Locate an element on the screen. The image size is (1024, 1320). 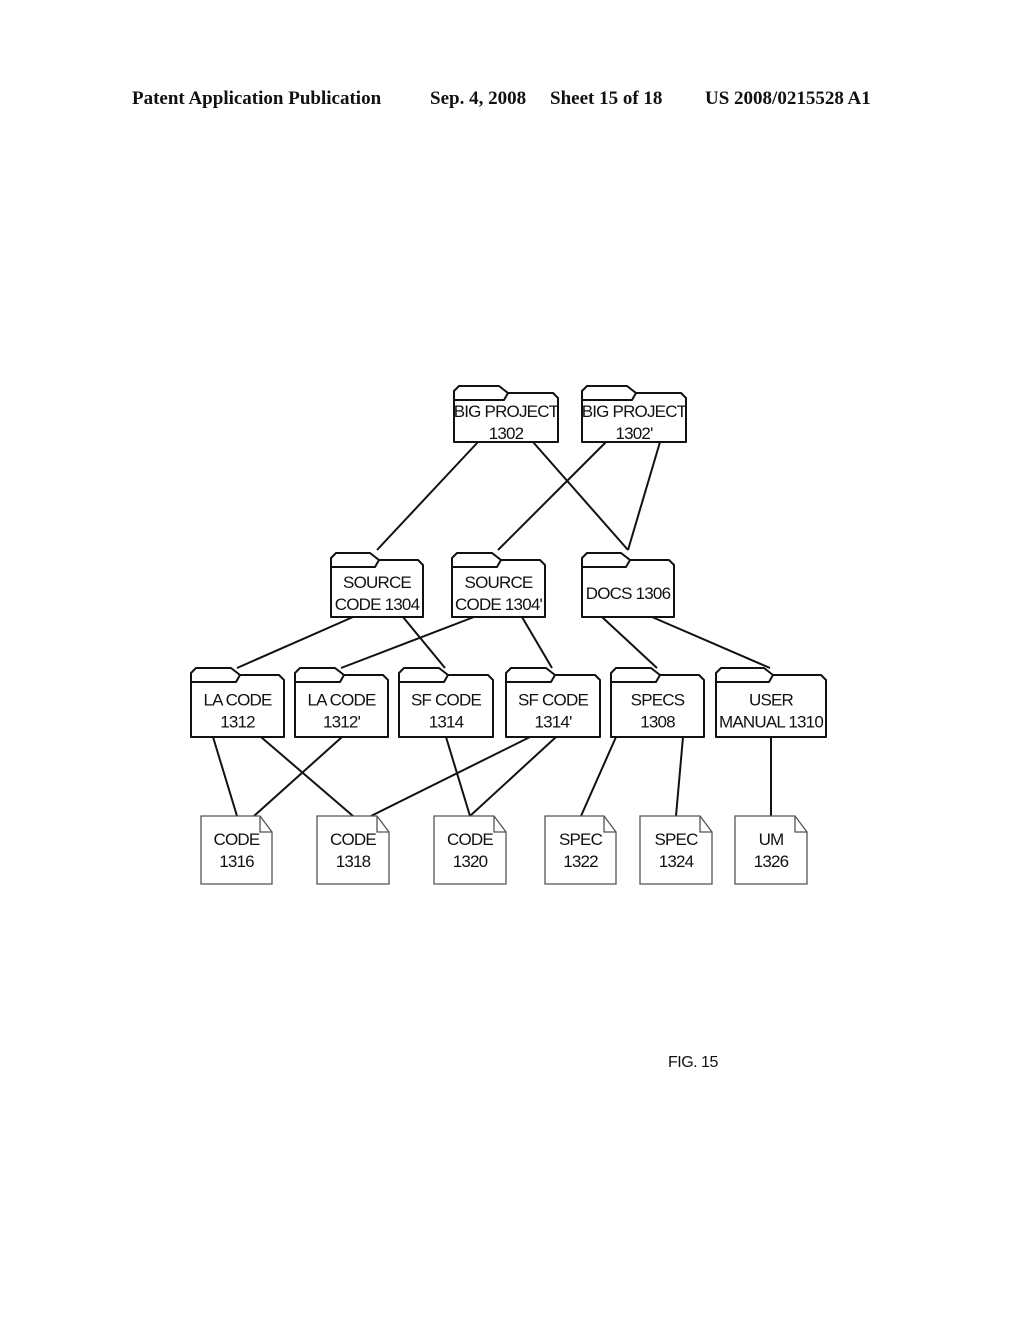
folder-node-1306: DOCS 1306 is located at coordinates (628, 585).